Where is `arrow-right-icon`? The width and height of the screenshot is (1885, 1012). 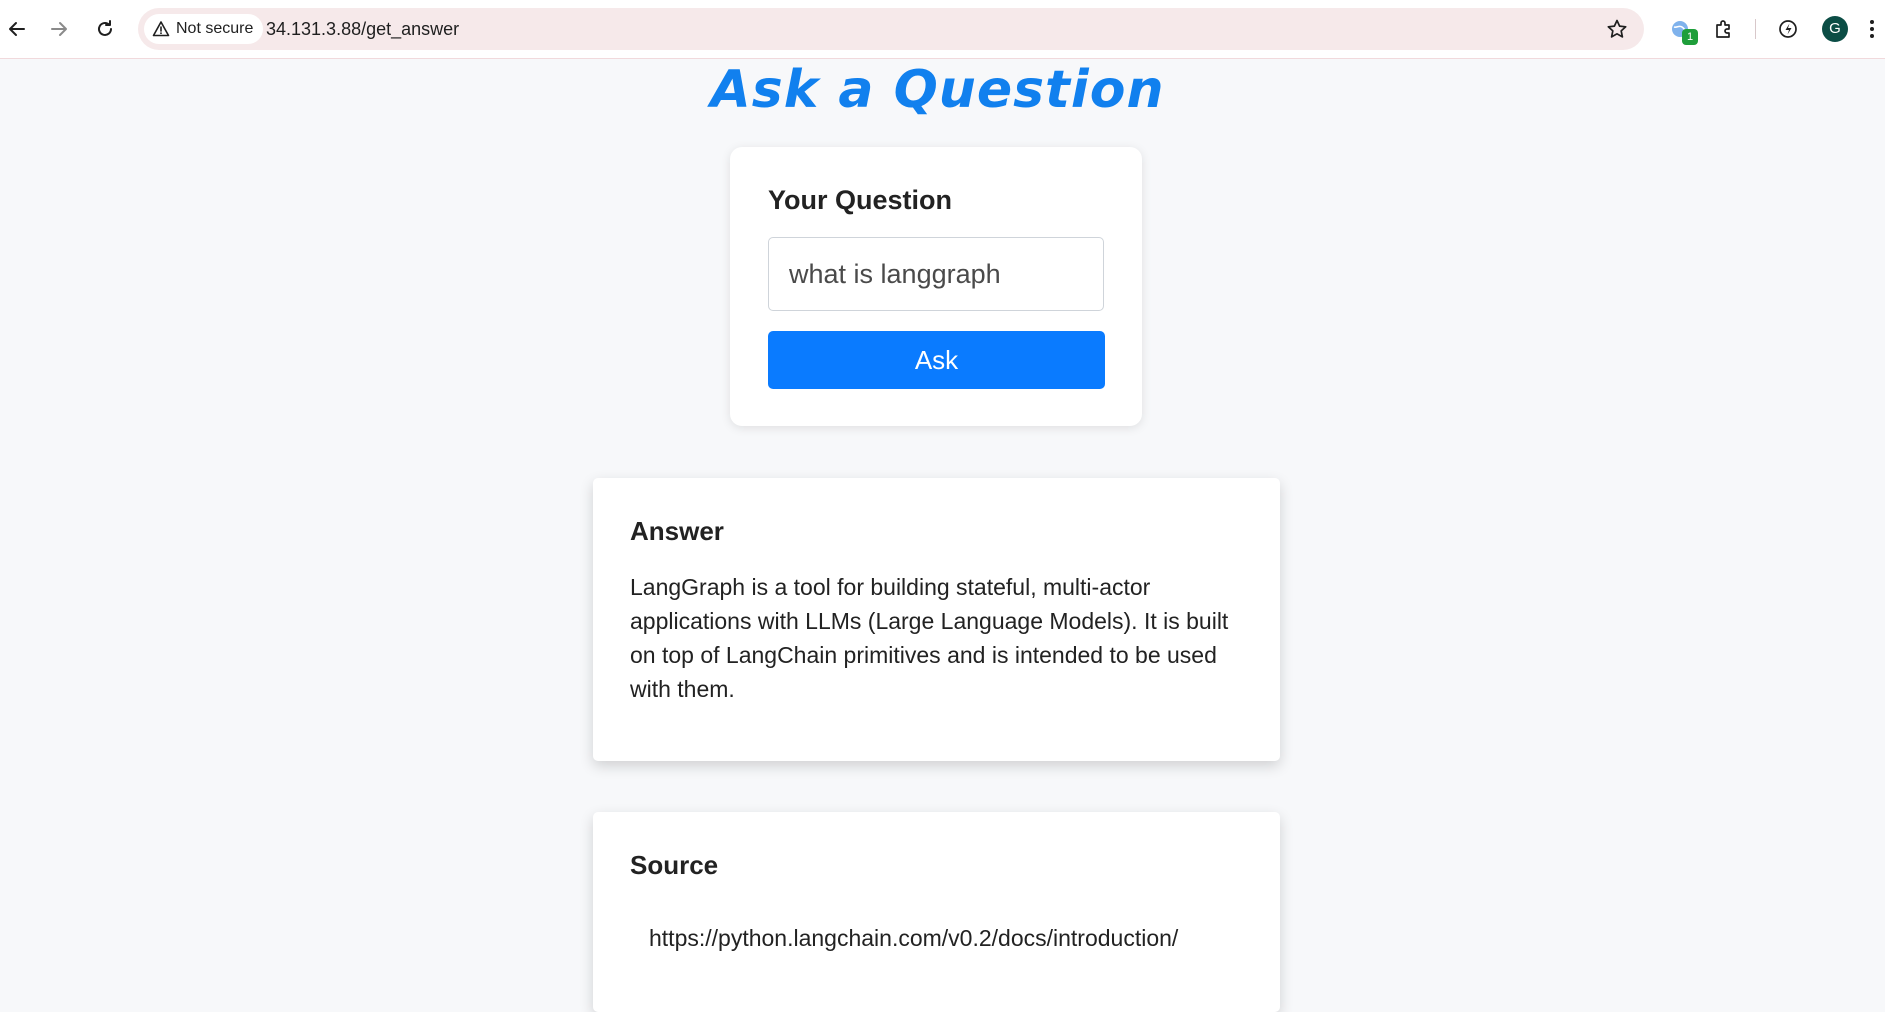 arrow-right-icon is located at coordinates (59, 29).